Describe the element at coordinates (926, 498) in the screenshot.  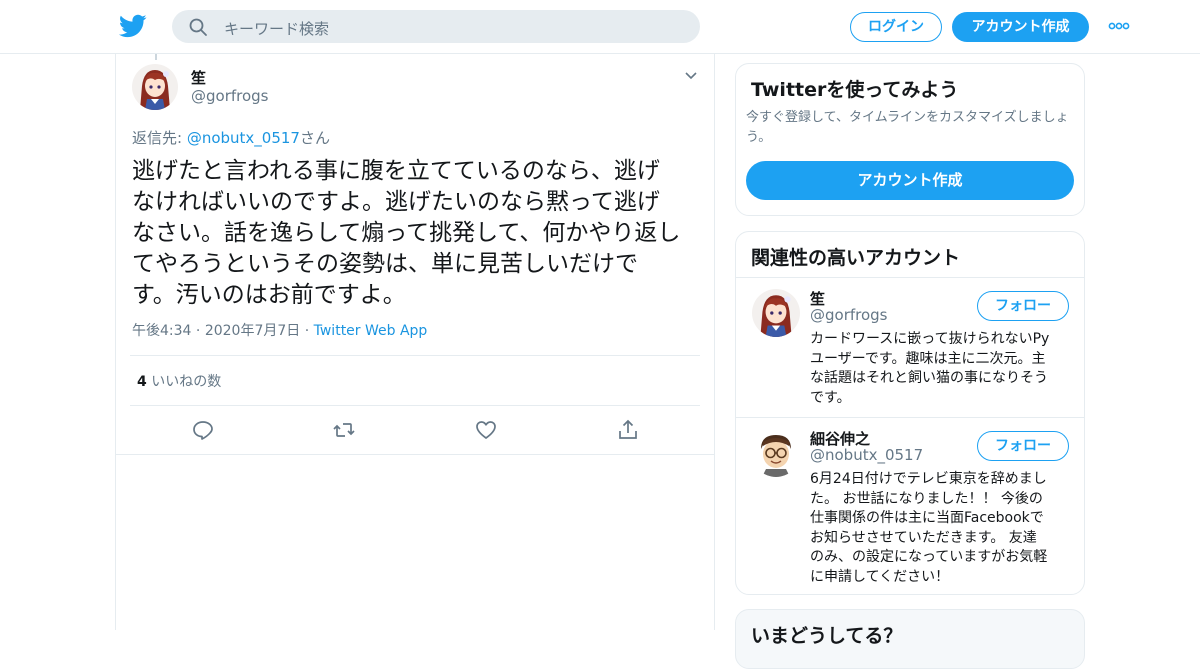
I see `bio-line: た。 お世話になりました！！ 今後の` at that location.